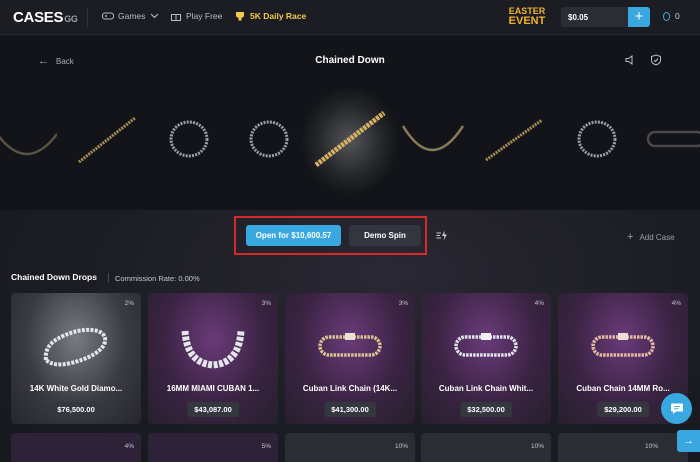  What do you see at coordinates (594, 17) in the screenshot?
I see `balance-display: $0.05` at bounding box center [594, 17].